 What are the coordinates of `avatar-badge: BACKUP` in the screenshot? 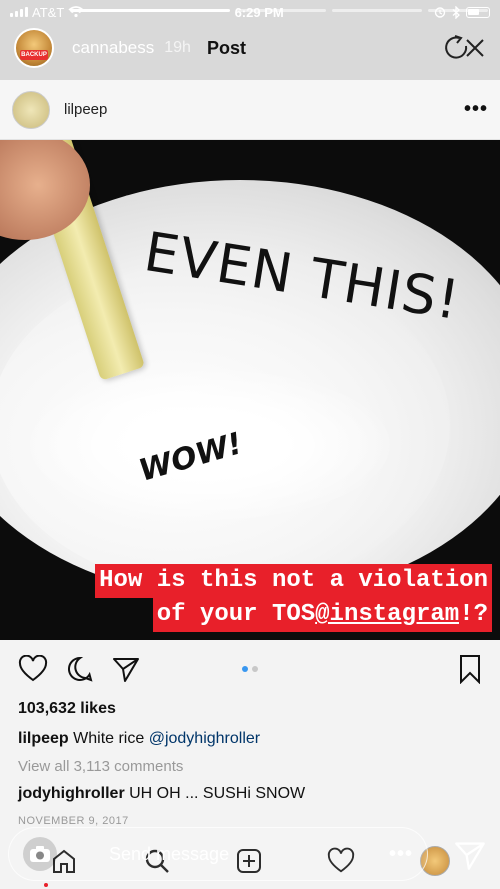 It's located at (34, 55).